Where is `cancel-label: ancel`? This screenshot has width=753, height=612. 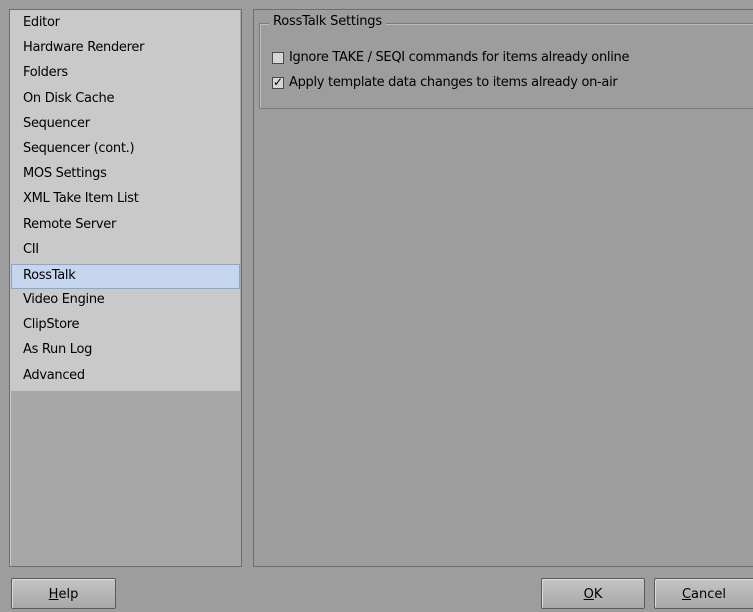
cancel-label: ancel is located at coordinates (709, 594).